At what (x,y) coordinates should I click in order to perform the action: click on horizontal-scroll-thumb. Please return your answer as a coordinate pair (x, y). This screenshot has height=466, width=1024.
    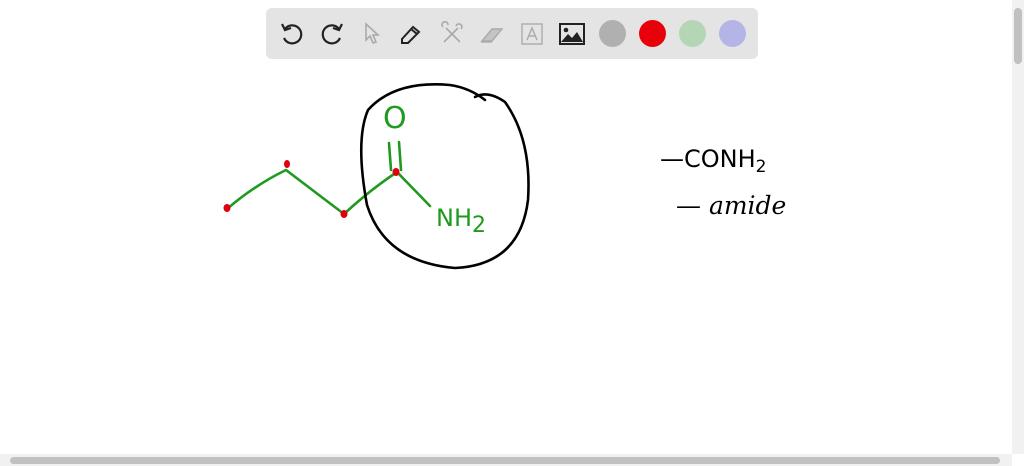
    Looking at the image, I should click on (505, 460).